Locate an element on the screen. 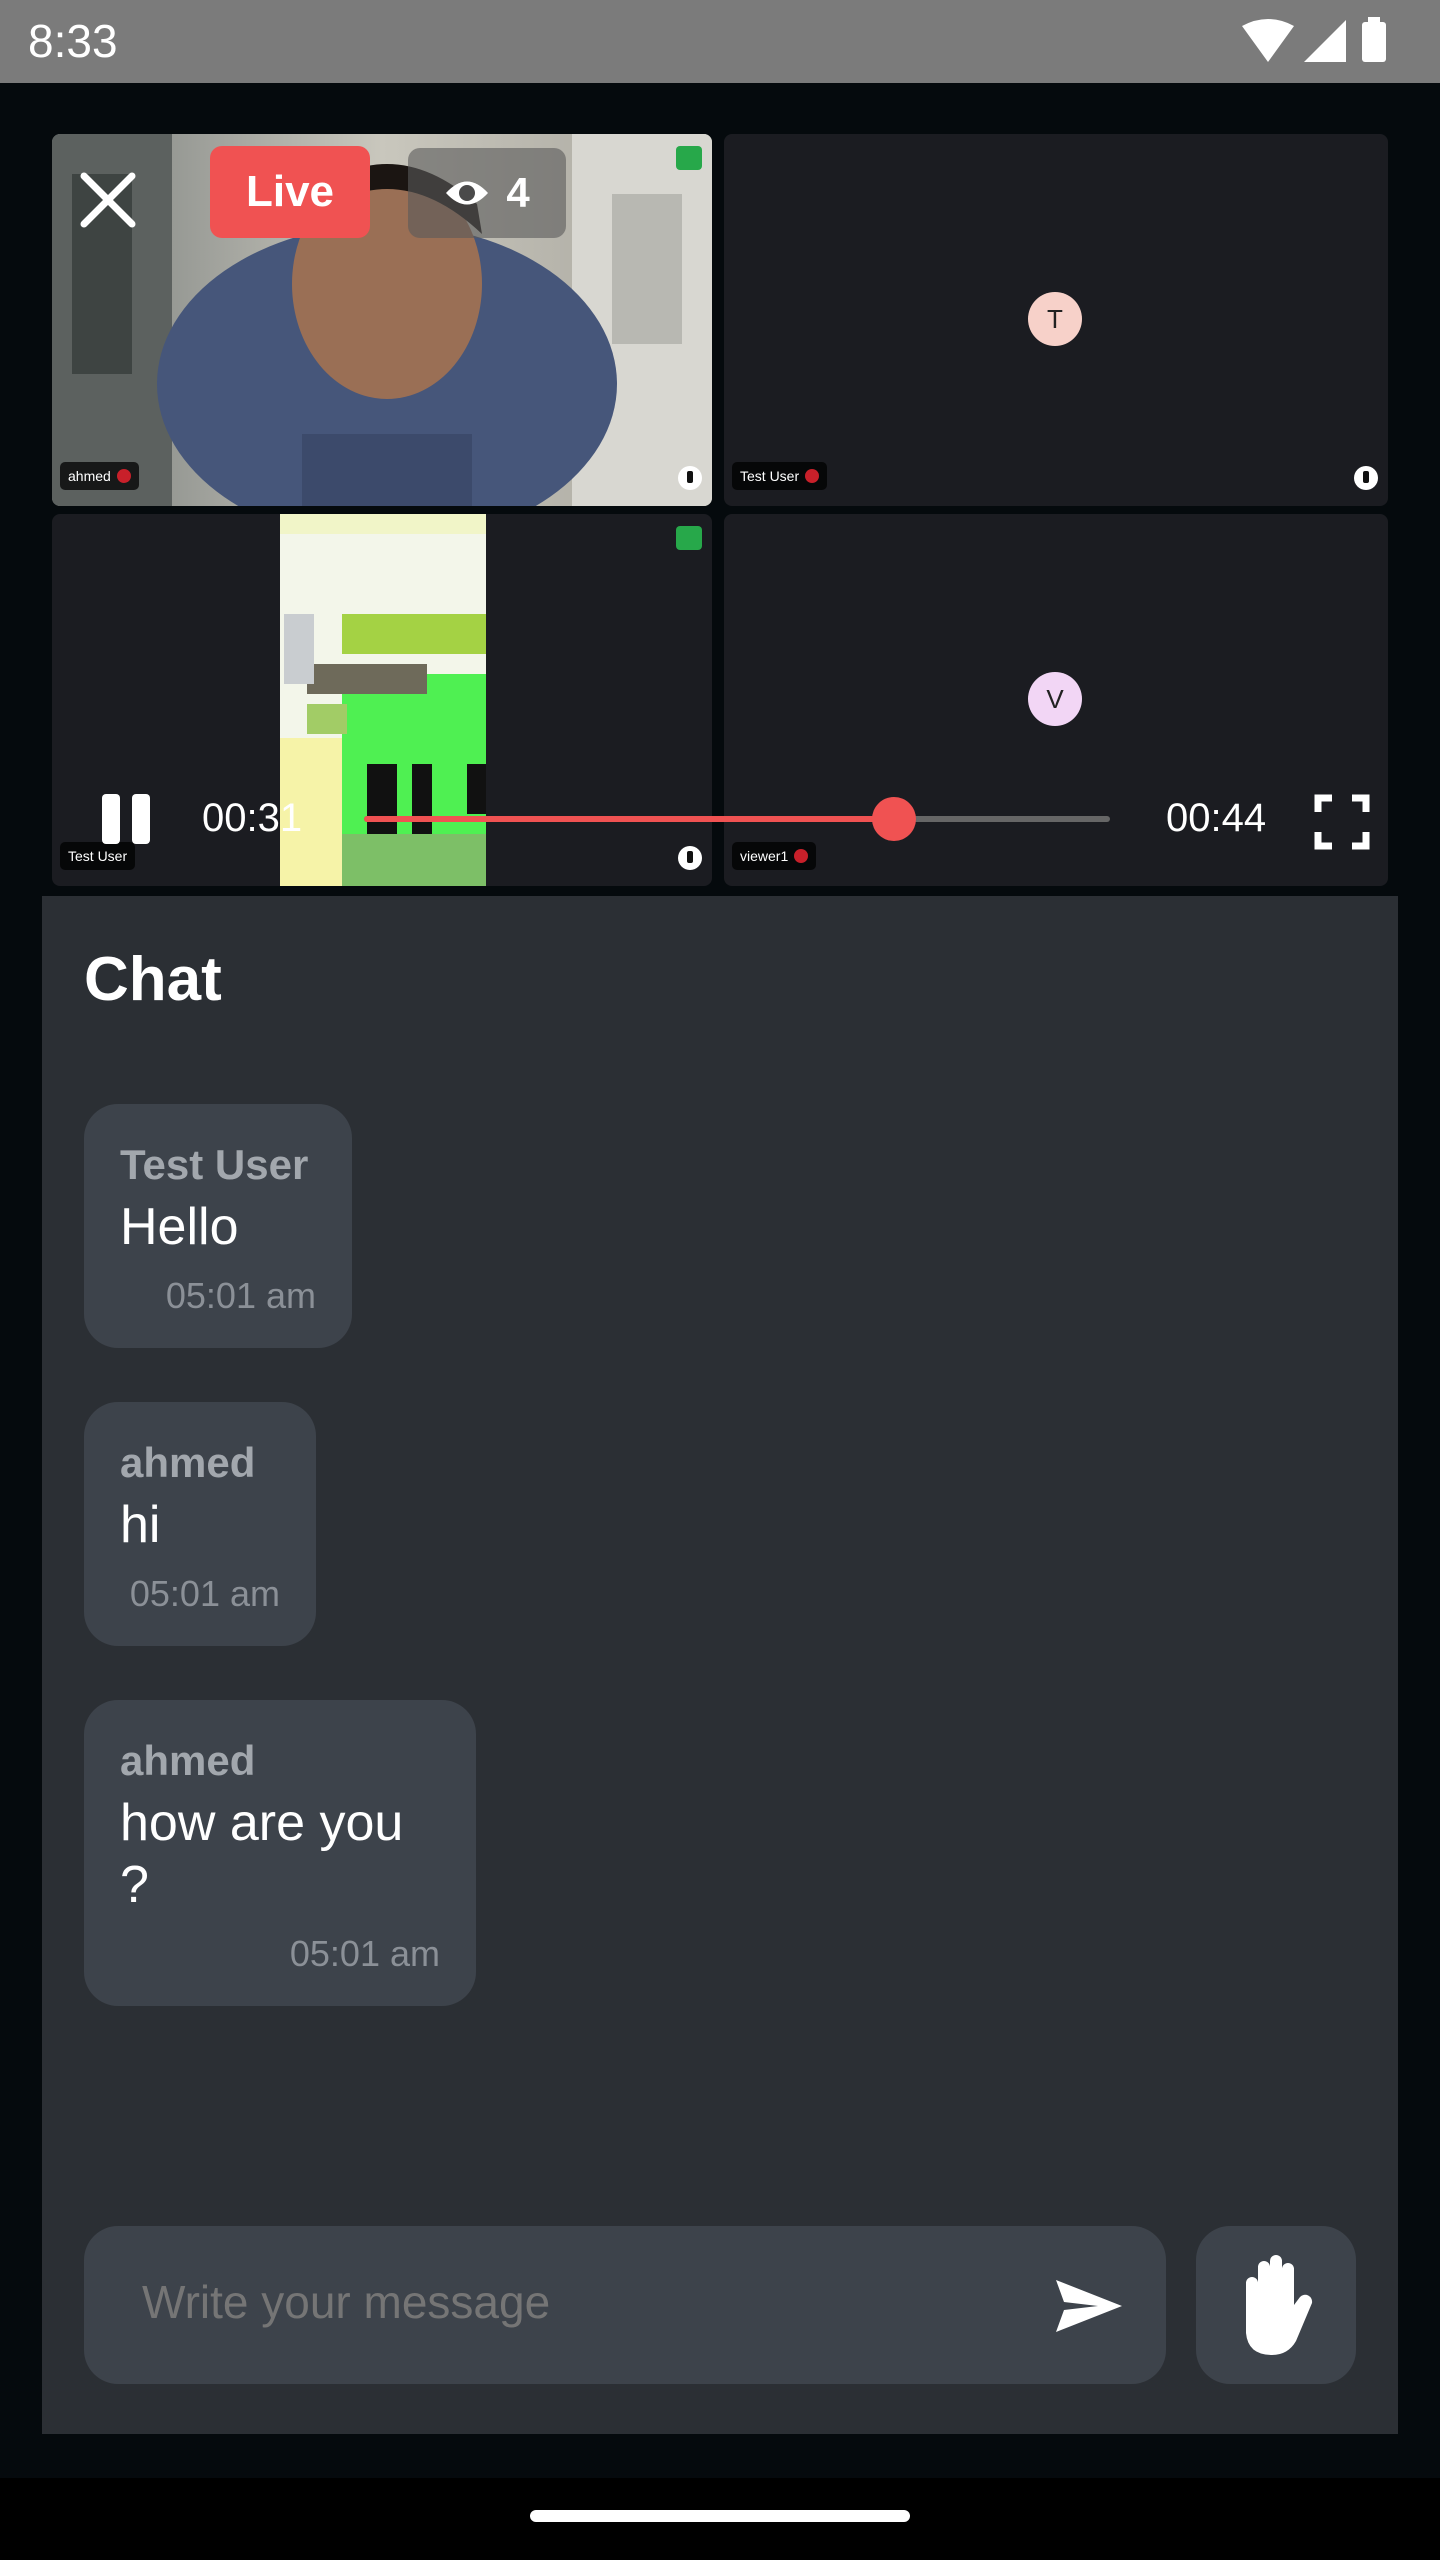  seek-thumb is located at coordinates (893, 819).